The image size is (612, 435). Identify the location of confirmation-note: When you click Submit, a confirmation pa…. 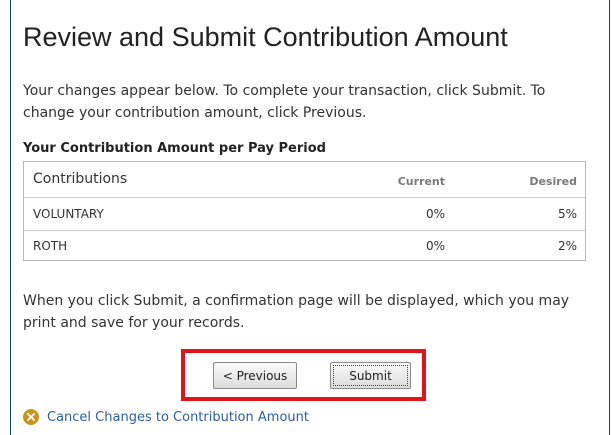
(296, 312).